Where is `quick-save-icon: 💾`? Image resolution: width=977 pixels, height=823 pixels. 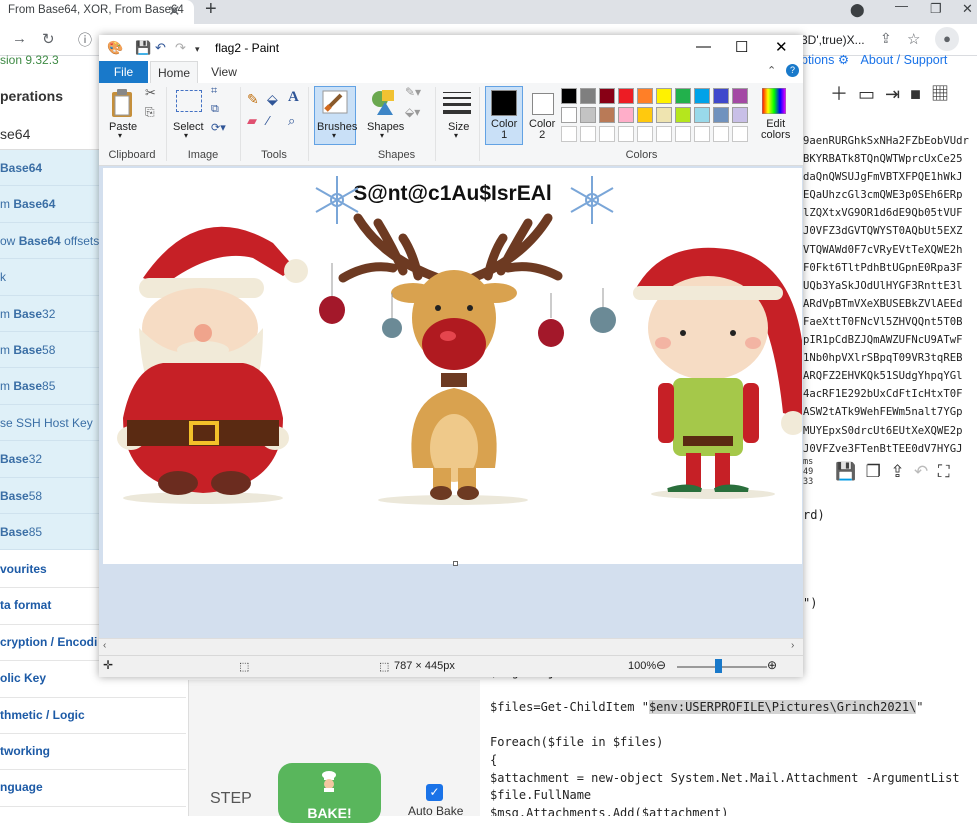
quick-save-icon: 💾 is located at coordinates (143, 48).